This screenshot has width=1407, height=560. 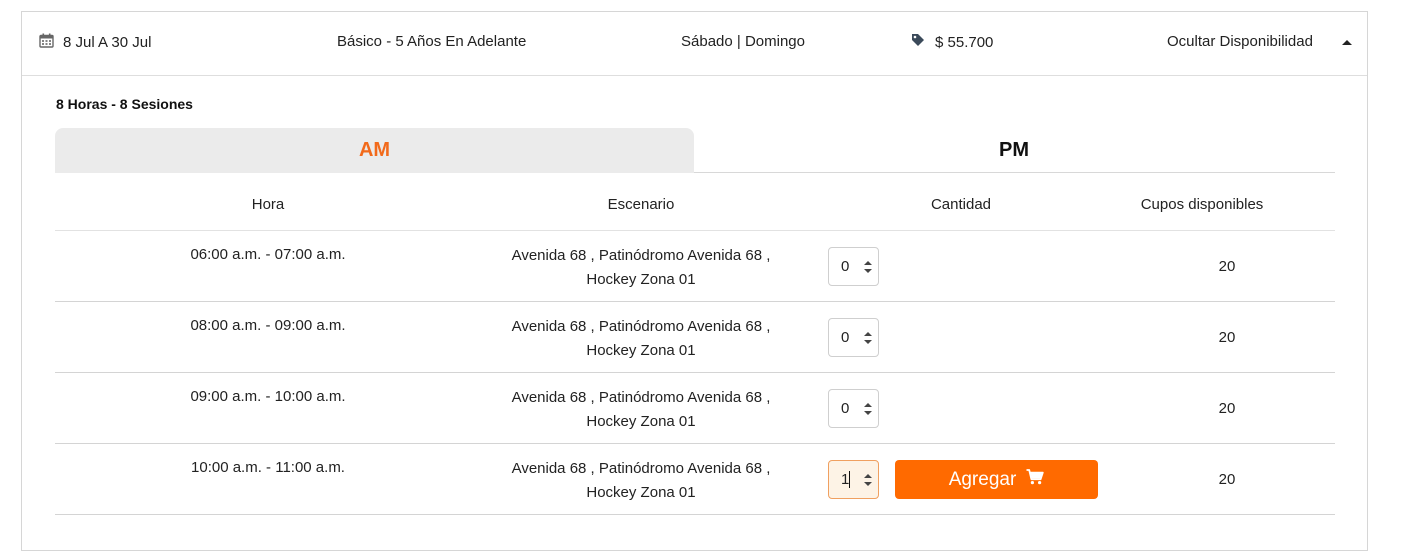 What do you see at coordinates (918, 42) in the screenshot?
I see `tag-icon` at bounding box center [918, 42].